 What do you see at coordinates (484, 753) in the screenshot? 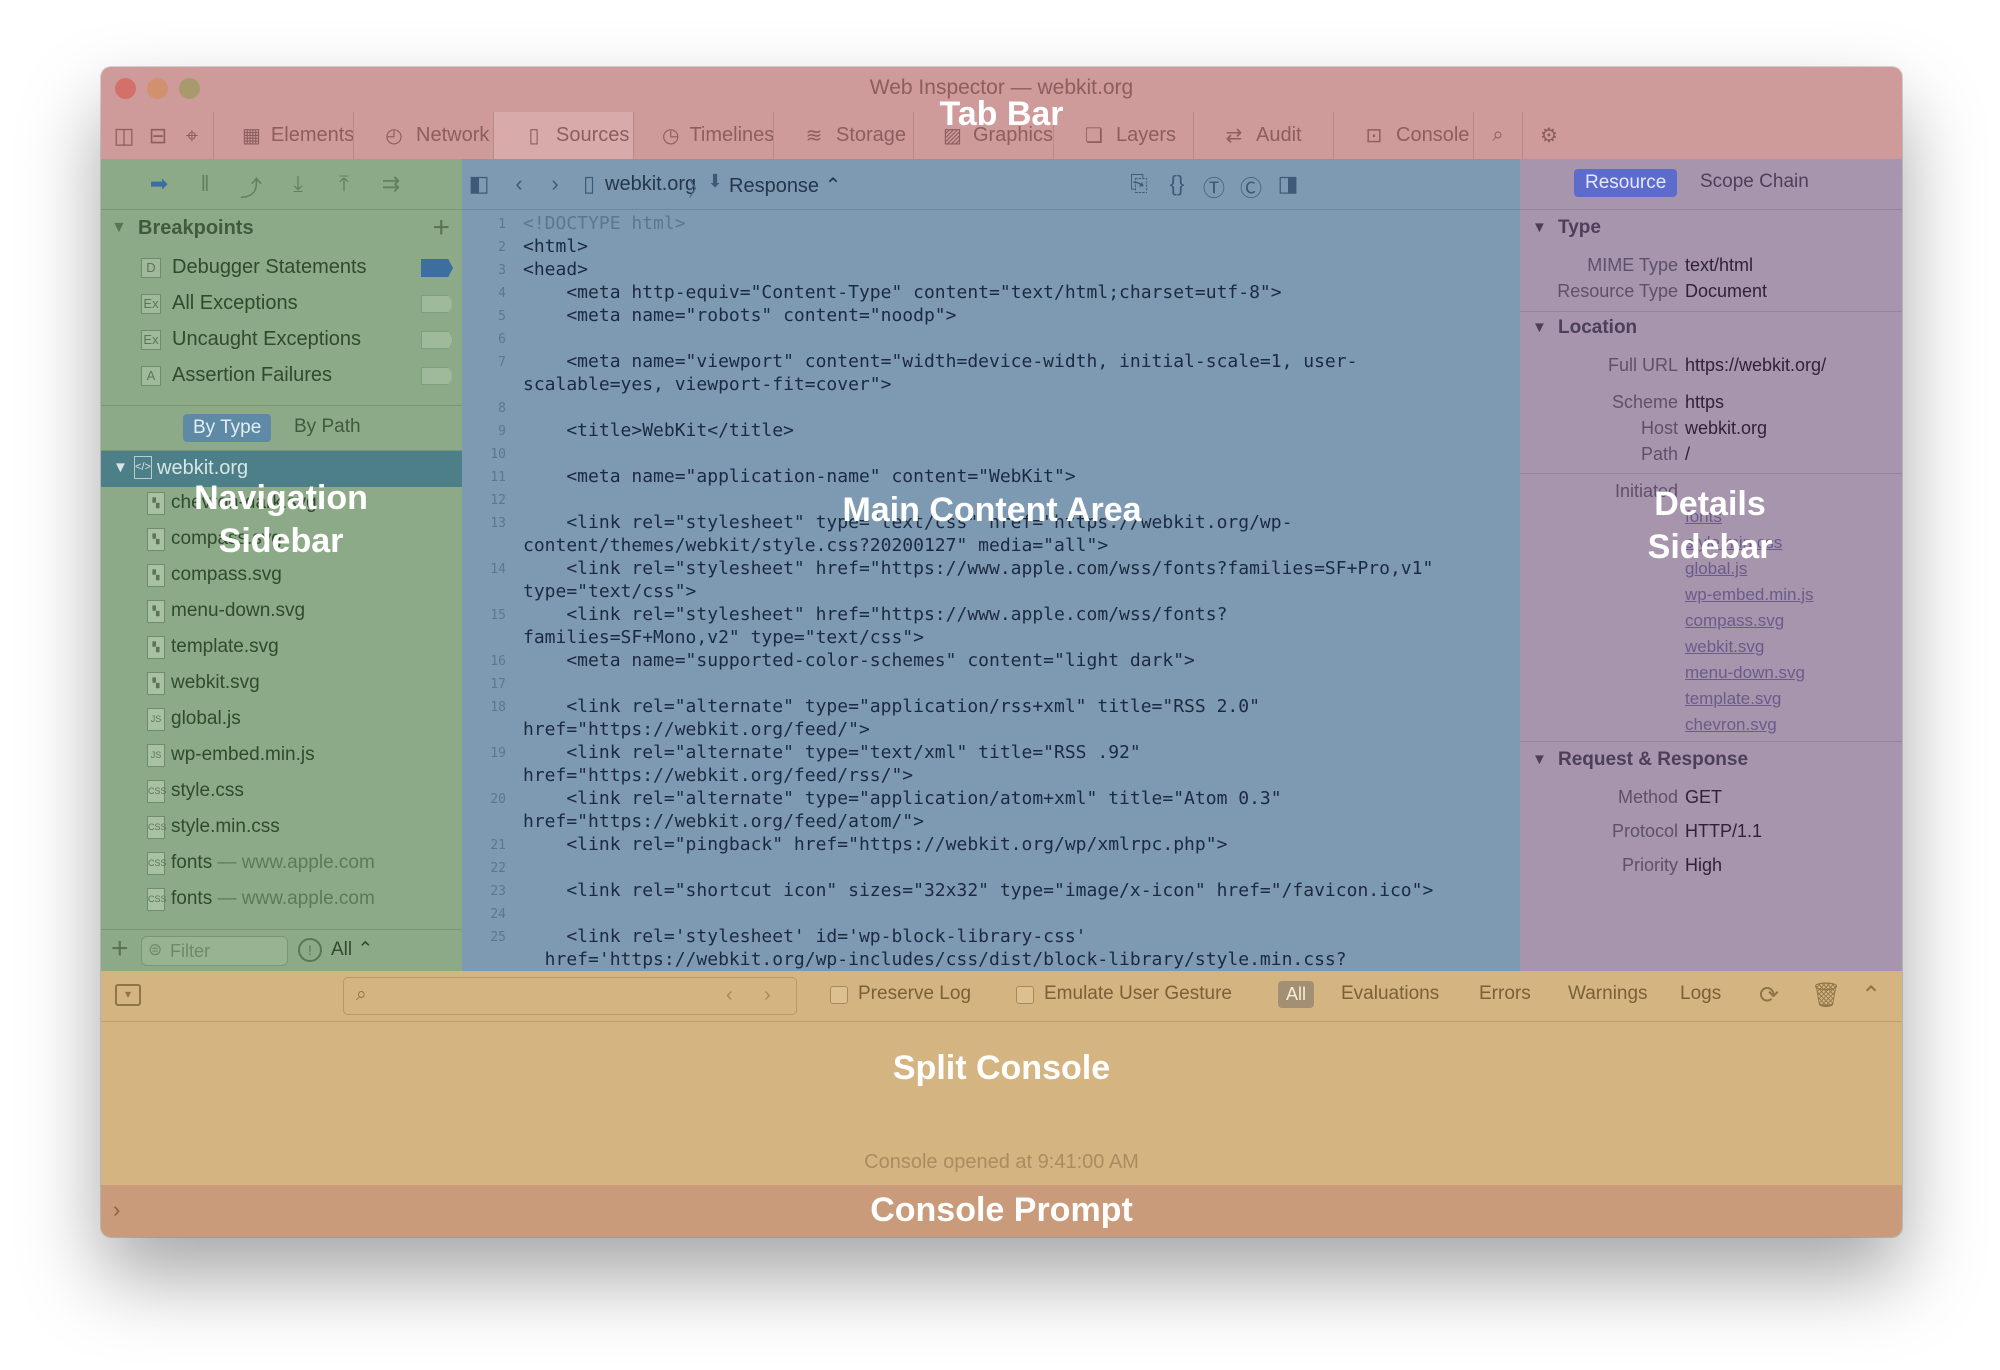
I see `line-number: 19` at bounding box center [484, 753].